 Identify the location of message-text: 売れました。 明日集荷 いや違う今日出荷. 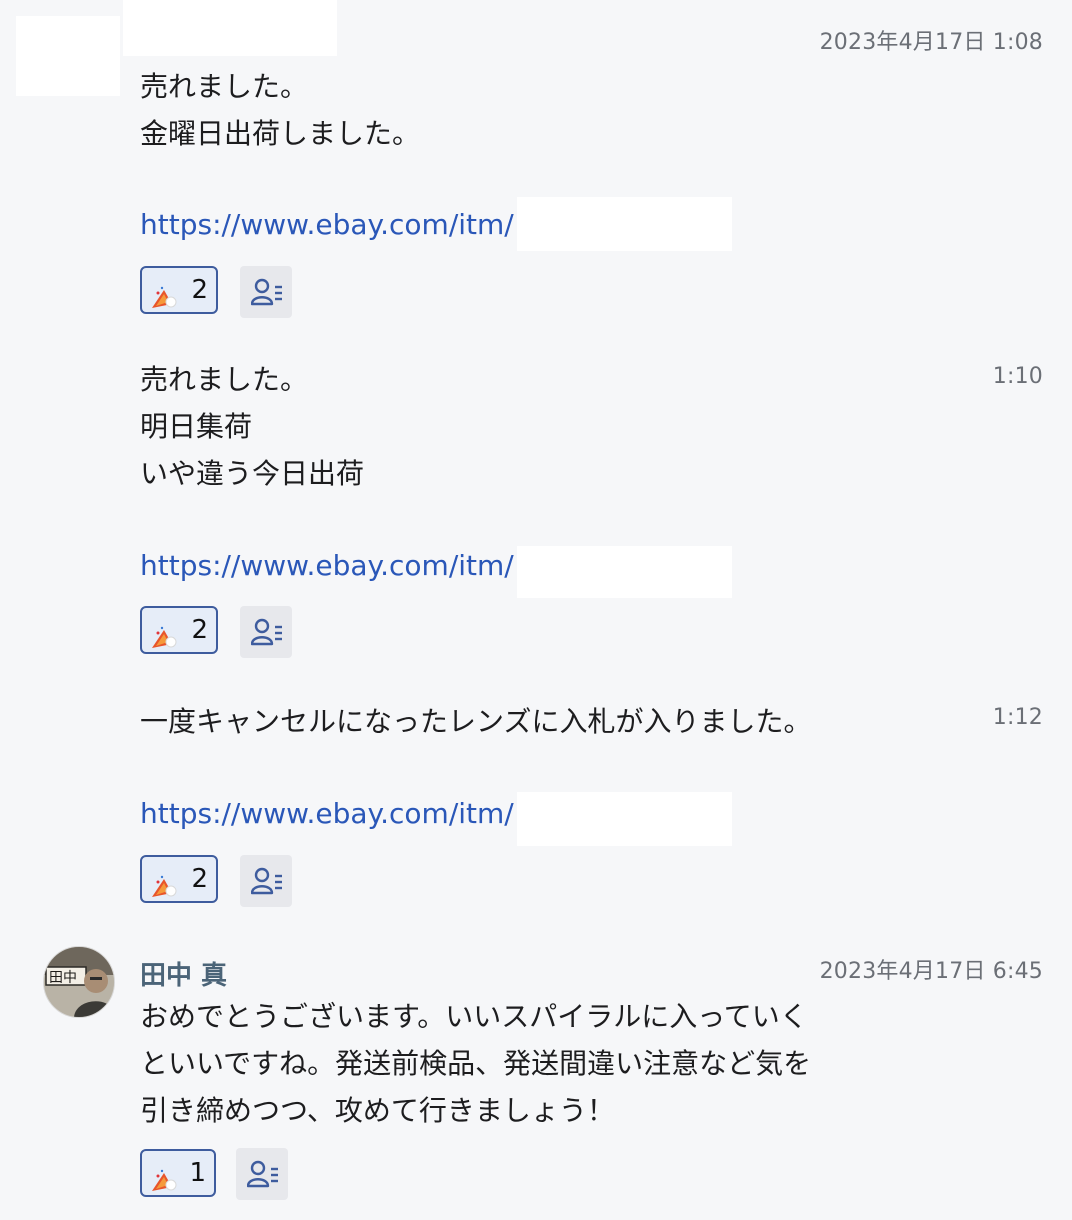
(252, 426).